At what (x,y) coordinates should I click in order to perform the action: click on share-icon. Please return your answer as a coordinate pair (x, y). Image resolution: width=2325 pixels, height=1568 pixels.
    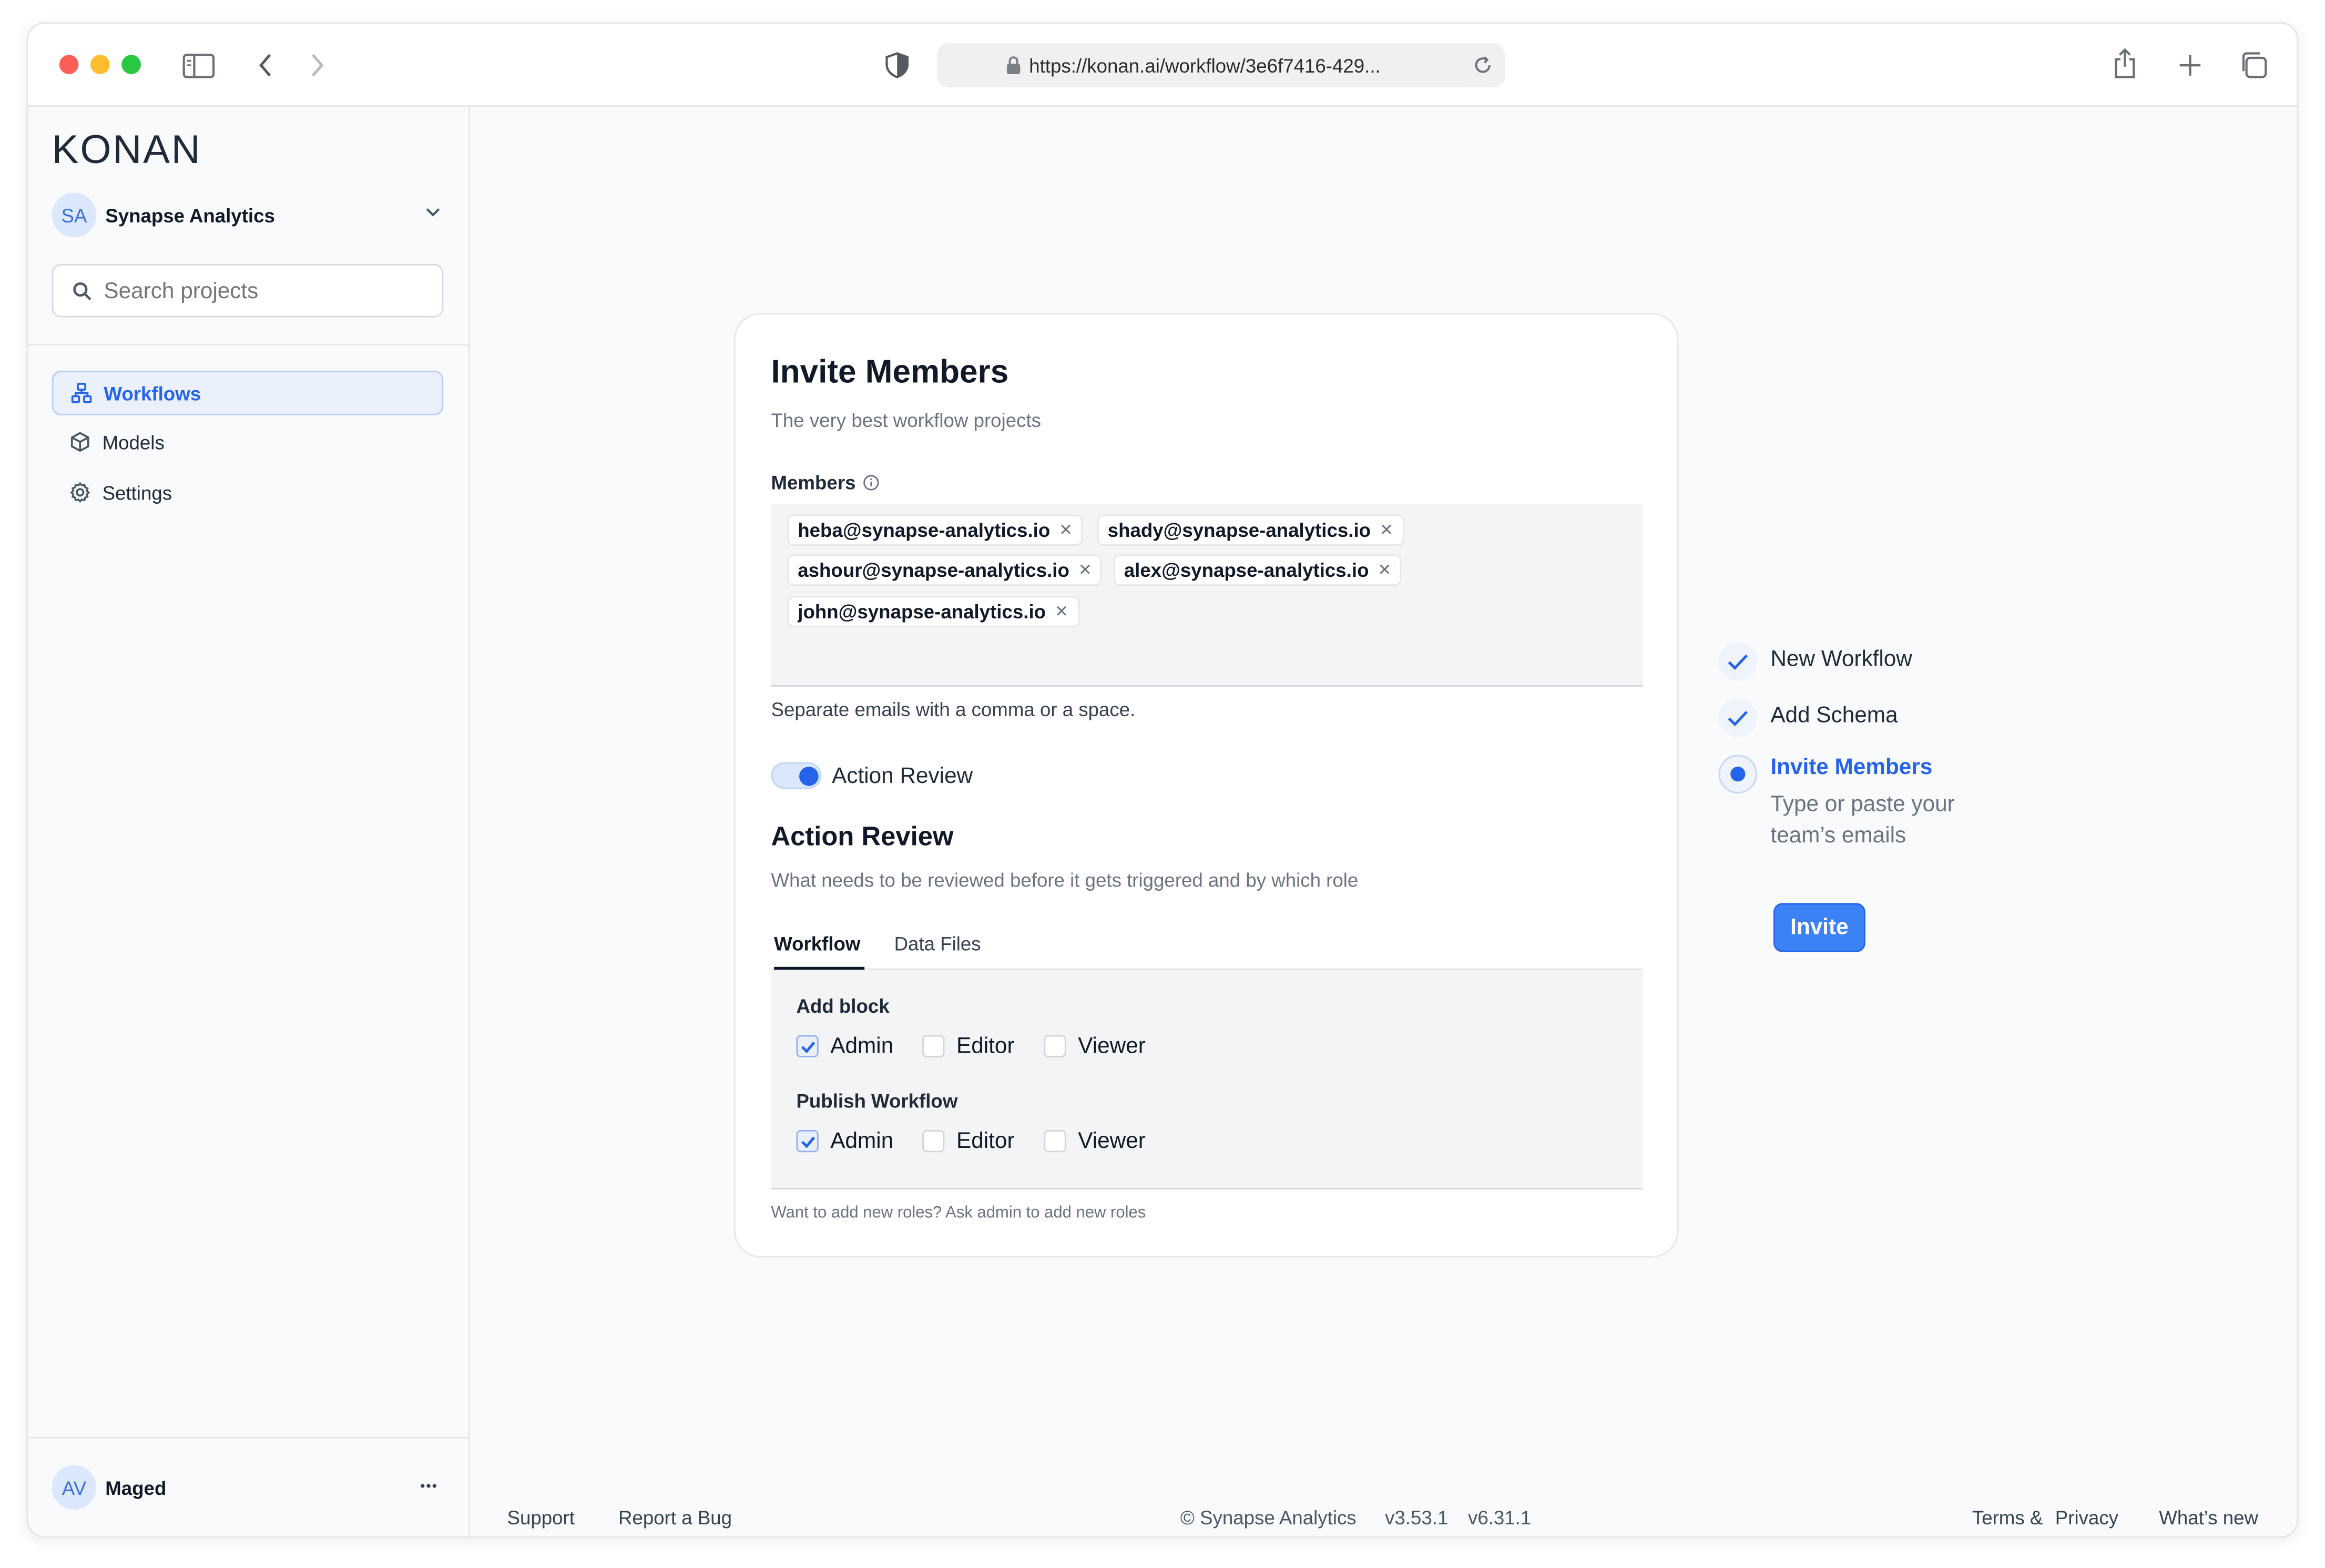
    Looking at the image, I should click on (2124, 63).